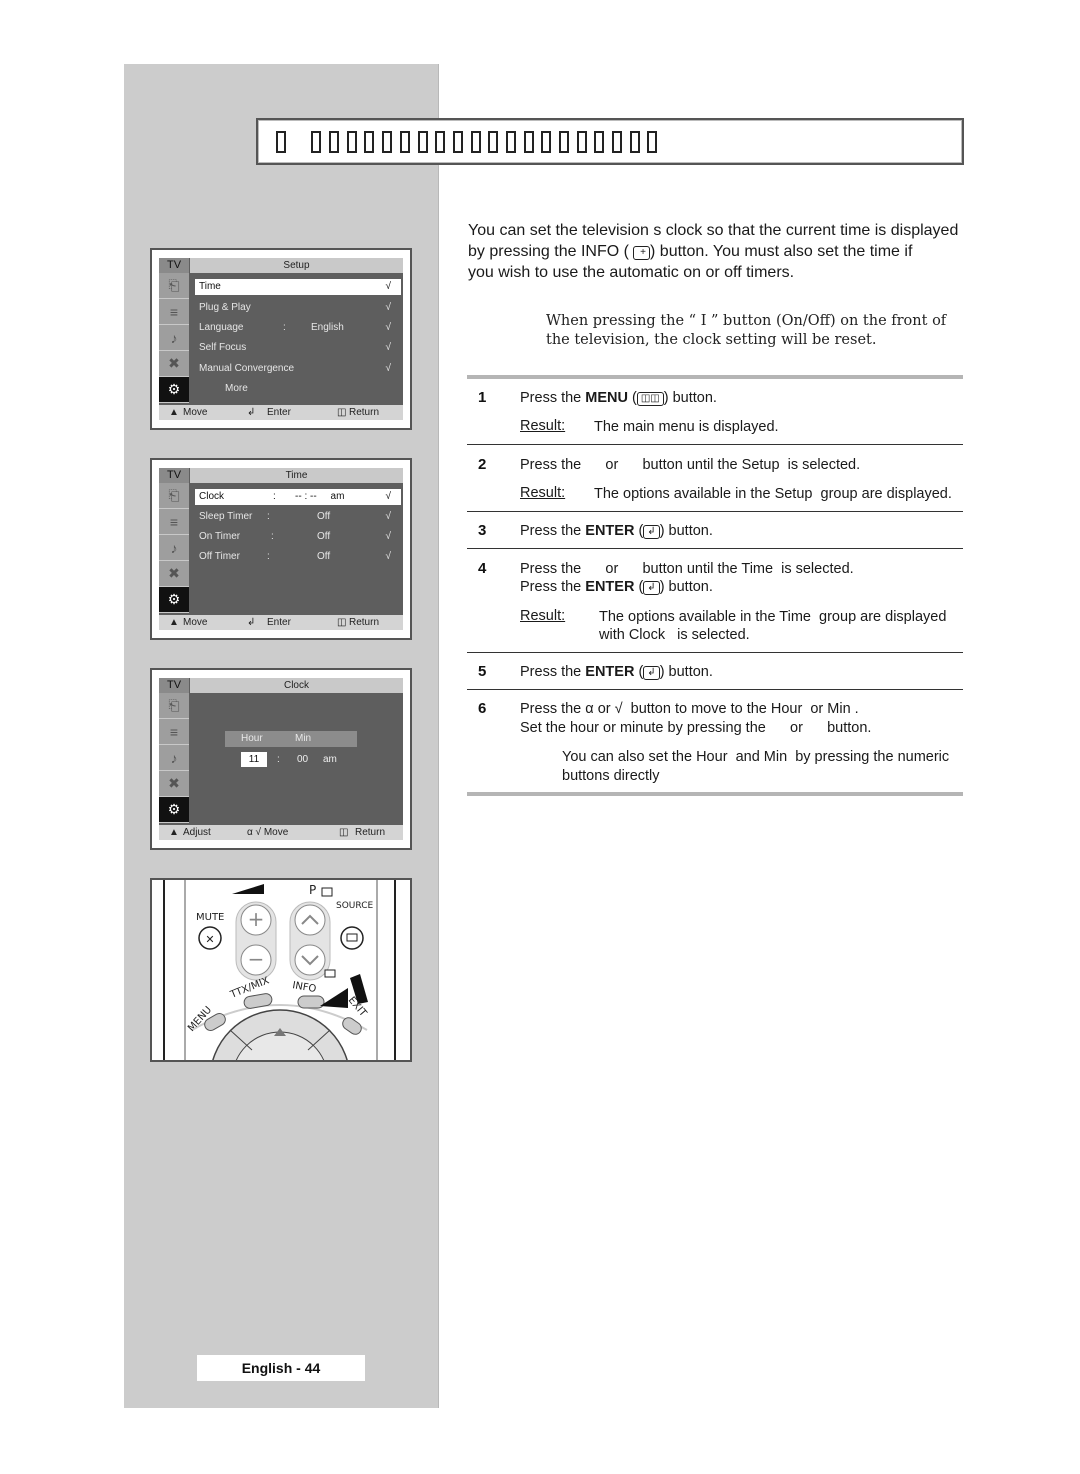  What do you see at coordinates (482, 397) in the screenshot?
I see `step-number: 1` at bounding box center [482, 397].